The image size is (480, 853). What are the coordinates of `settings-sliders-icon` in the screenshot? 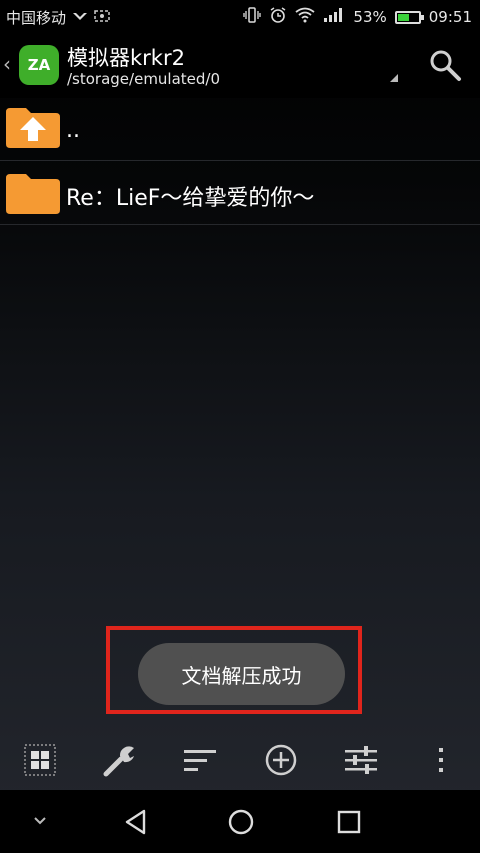 It's located at (361, 760).